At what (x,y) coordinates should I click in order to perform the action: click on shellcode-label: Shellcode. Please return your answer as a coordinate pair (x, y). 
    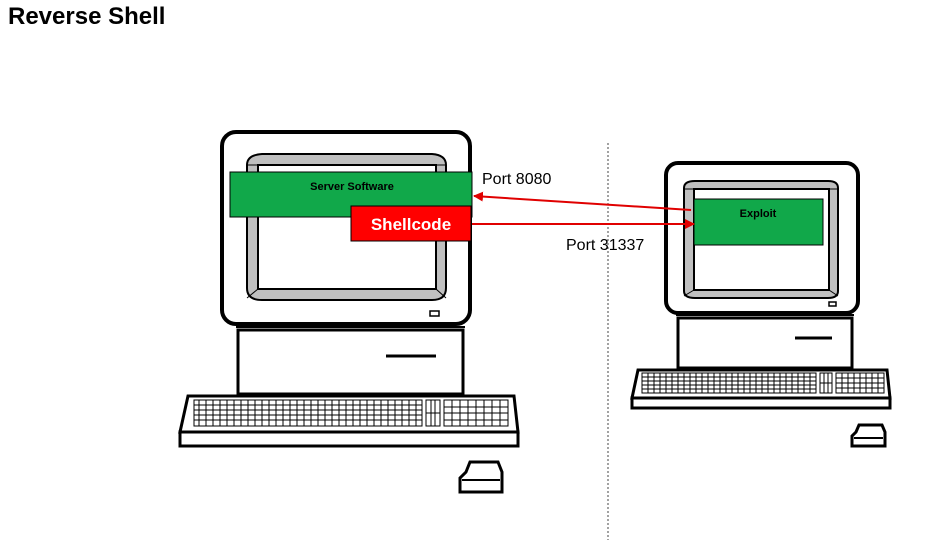
    Looking at the image, I should click on (411, 224).